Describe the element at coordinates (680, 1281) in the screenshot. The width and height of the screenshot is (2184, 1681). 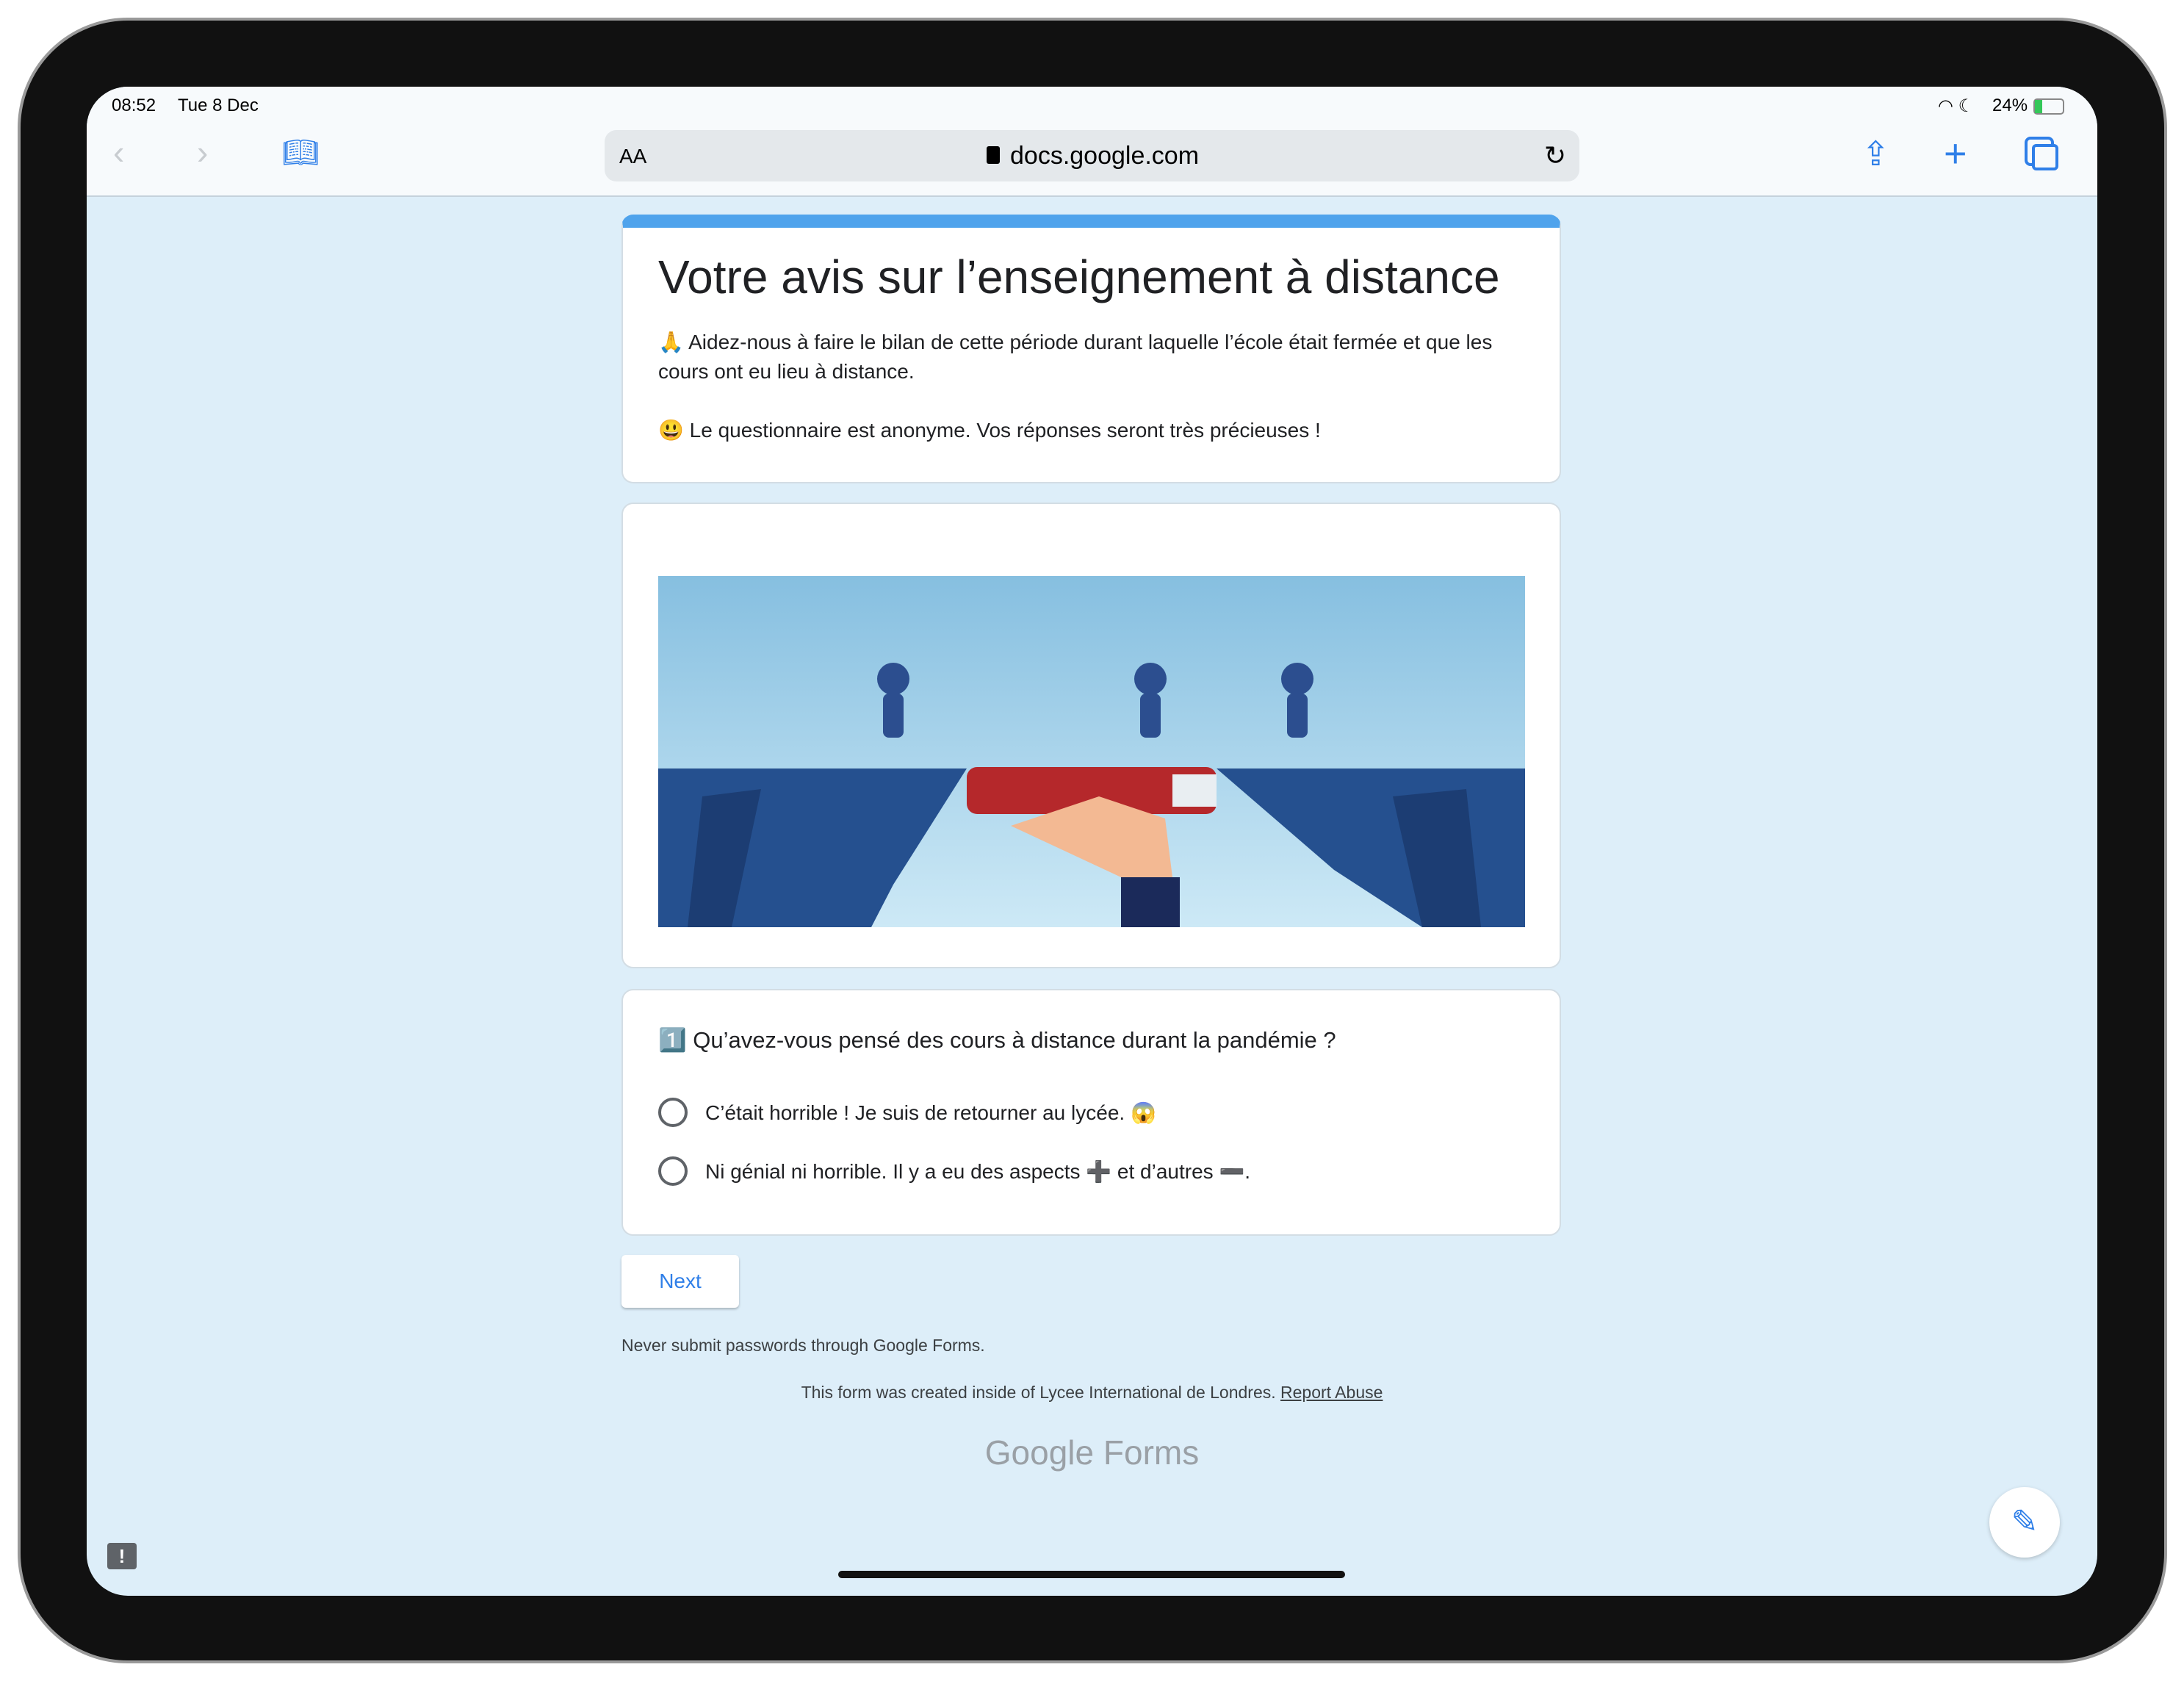
I see `next-button: Next` at that location.